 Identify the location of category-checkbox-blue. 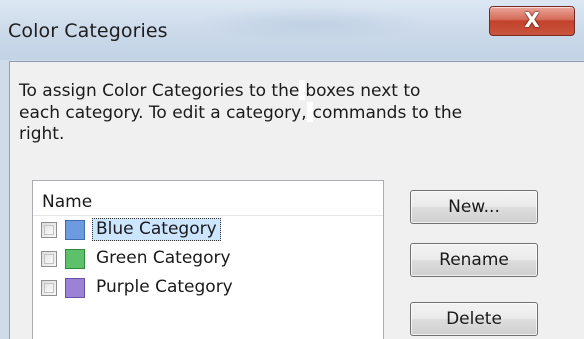
(49, 230).